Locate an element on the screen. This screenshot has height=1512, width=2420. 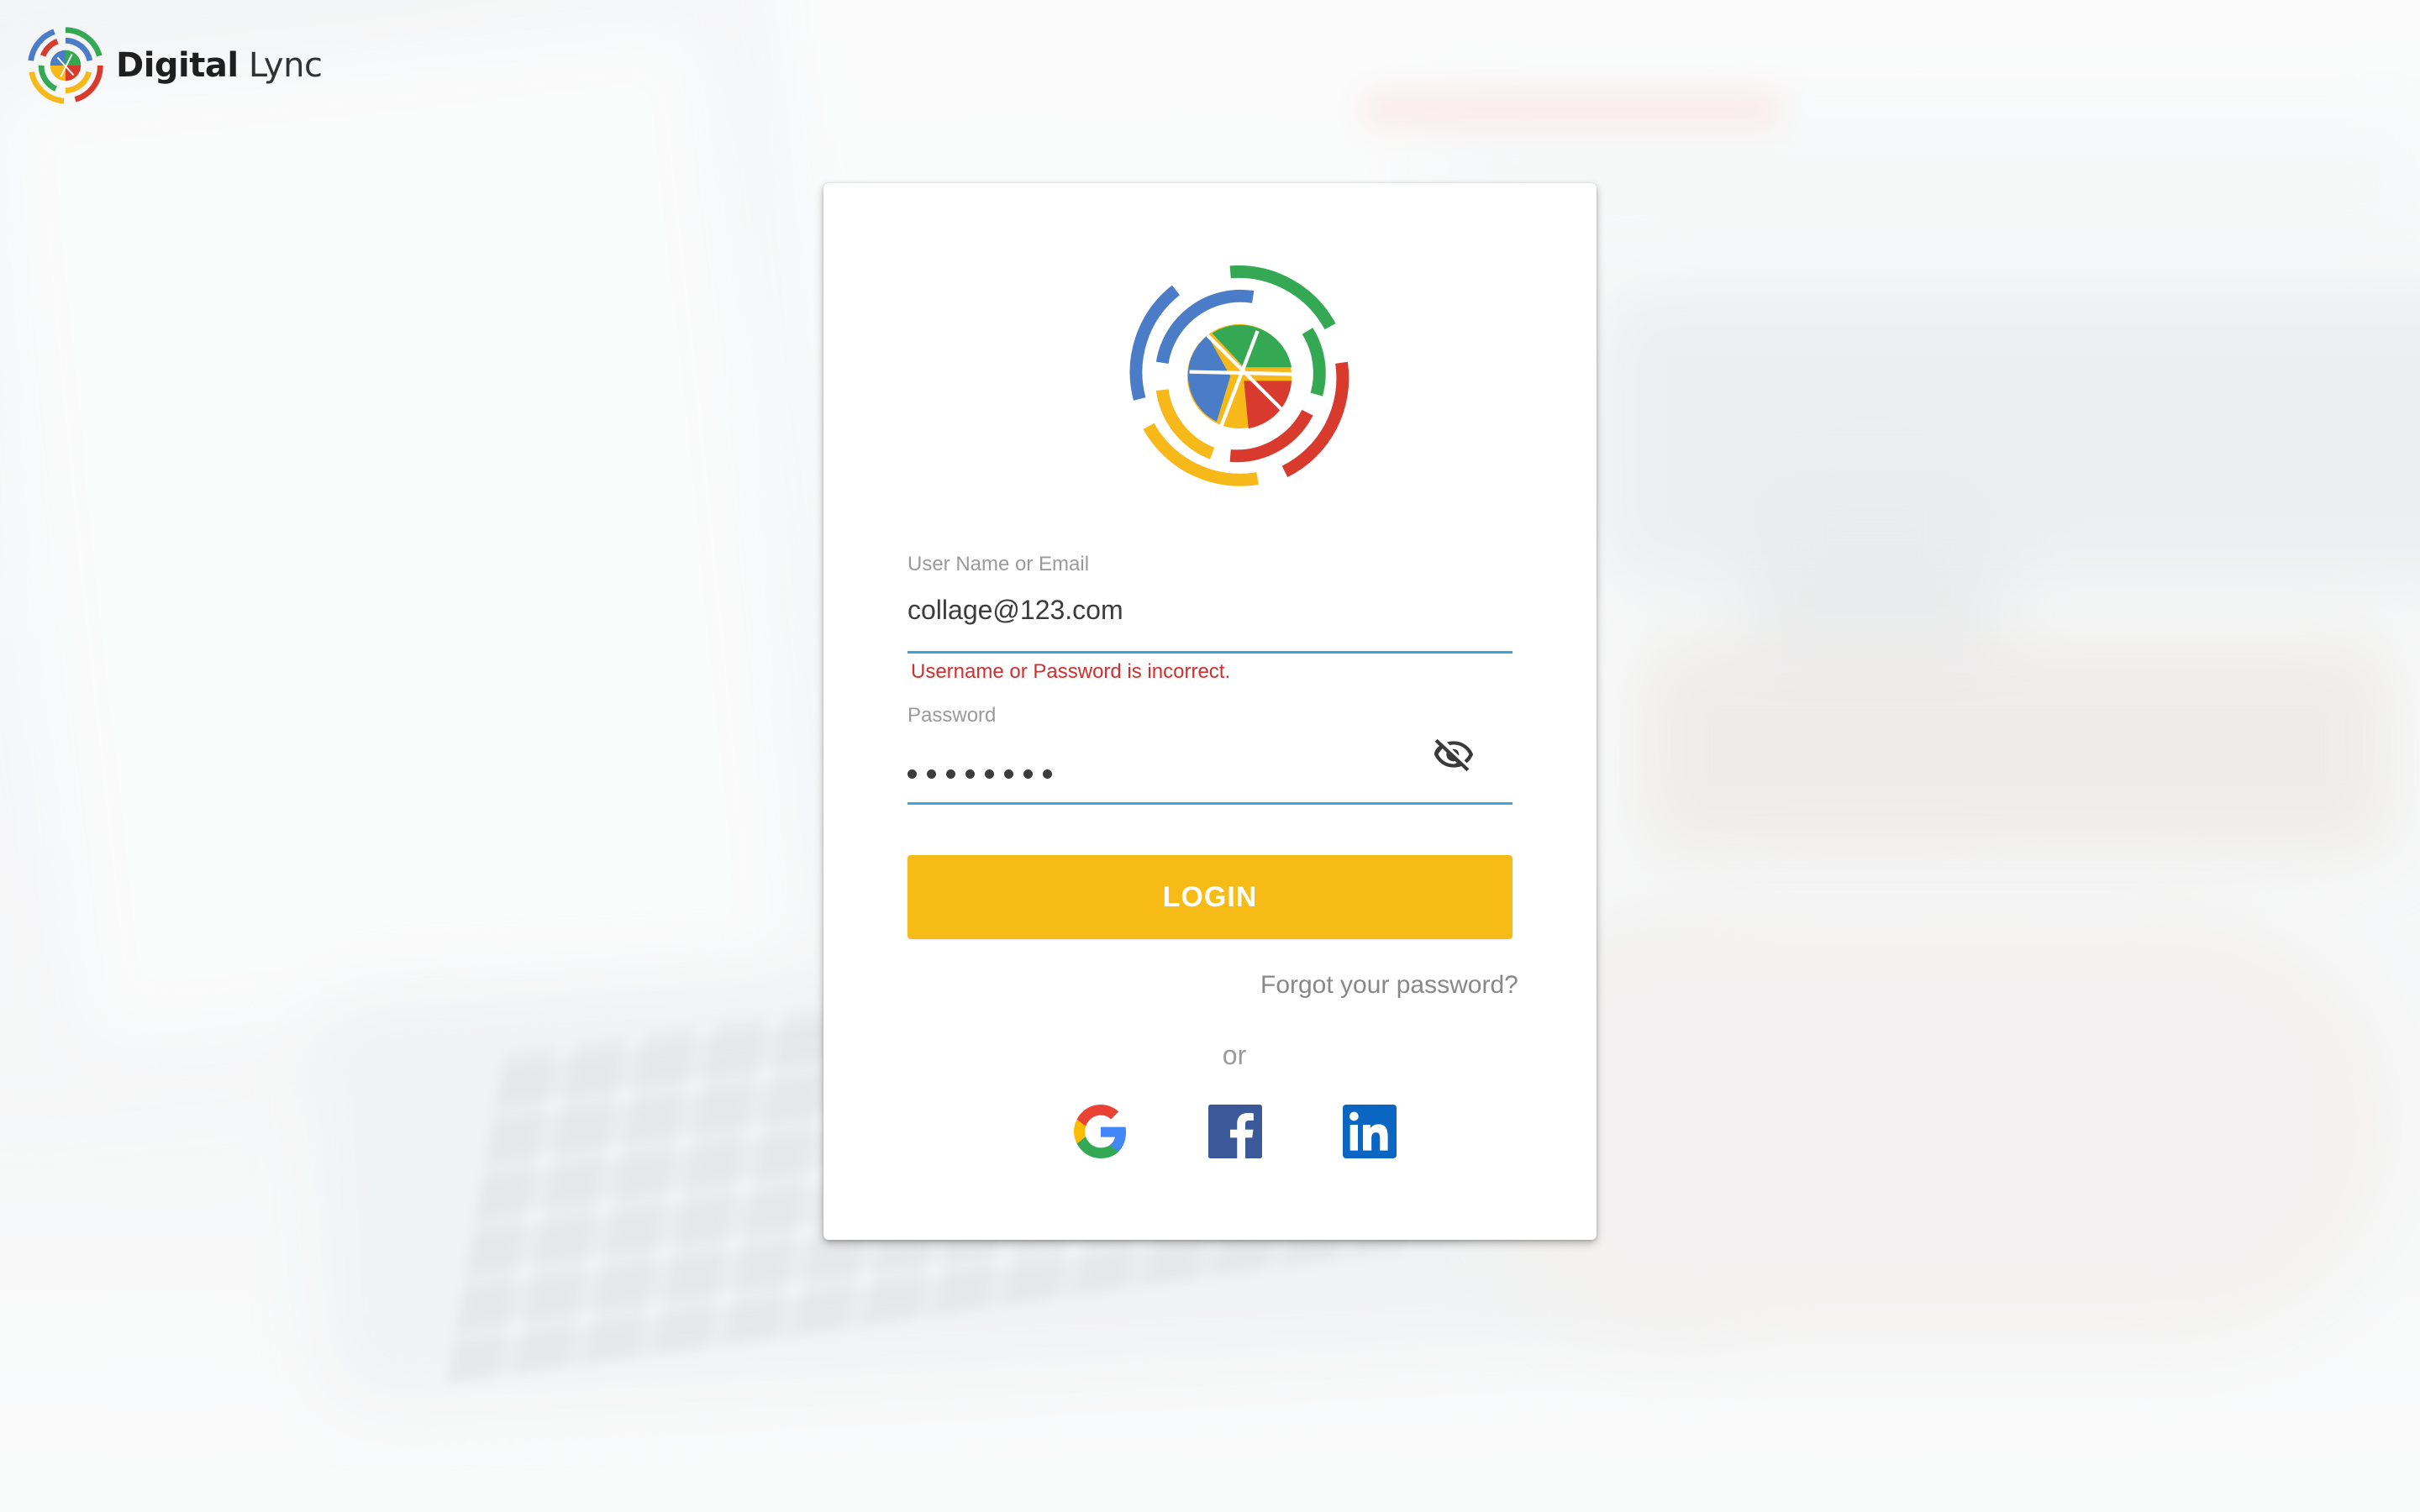
username-label: User Name or Email is located at coordinates (999, 564).